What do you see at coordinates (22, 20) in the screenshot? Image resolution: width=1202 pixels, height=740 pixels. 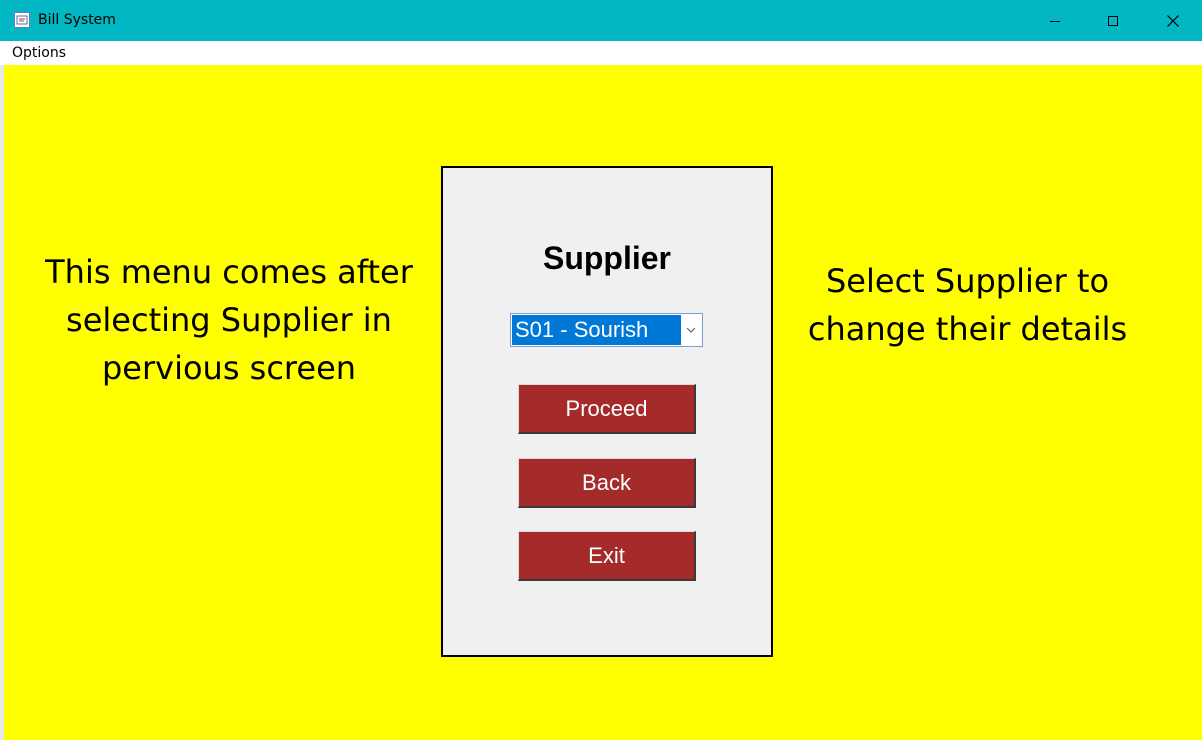 I see `app-icon` at bounding box center [22, 20].